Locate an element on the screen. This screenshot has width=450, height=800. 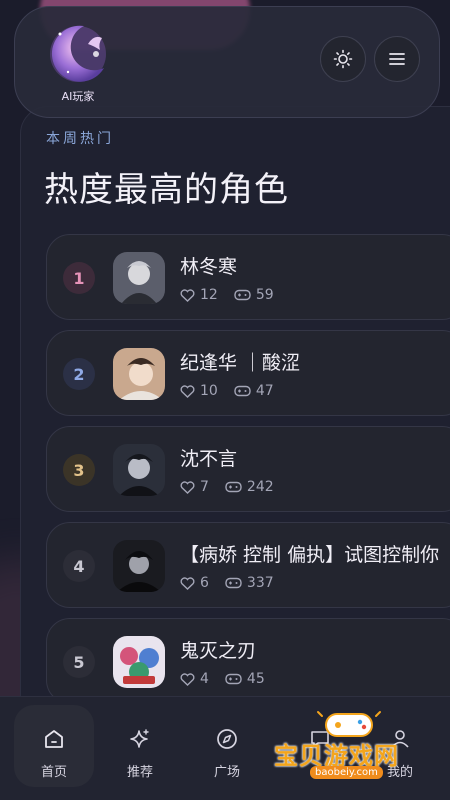
compass-icon is located at coordinates (227, 739).